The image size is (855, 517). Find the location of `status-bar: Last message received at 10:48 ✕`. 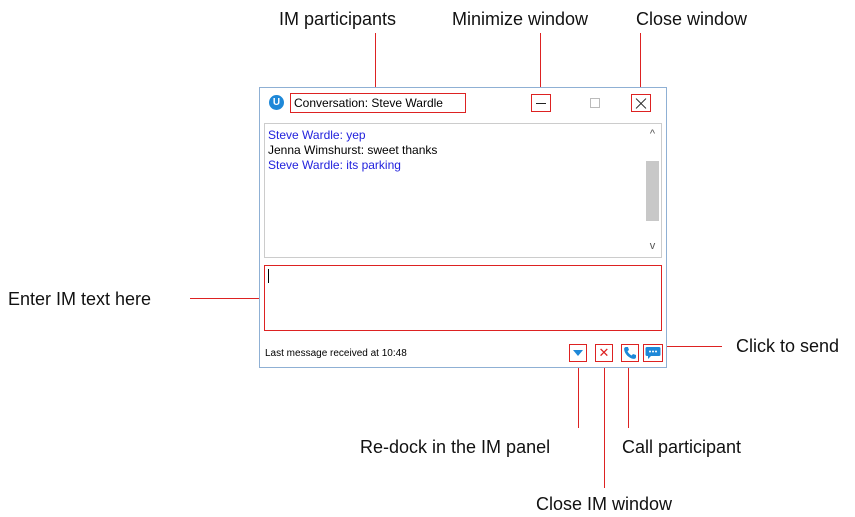

status-bar: Last message received at 10:48 ✕ is located at coordinates (463, 352).